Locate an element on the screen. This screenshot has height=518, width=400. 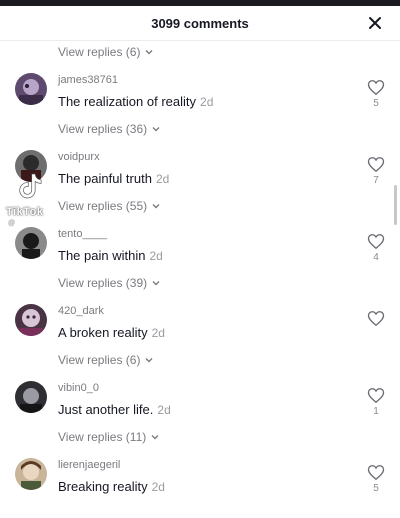
comment-text: A broken reality 2d is located at coordinates (111, 332).